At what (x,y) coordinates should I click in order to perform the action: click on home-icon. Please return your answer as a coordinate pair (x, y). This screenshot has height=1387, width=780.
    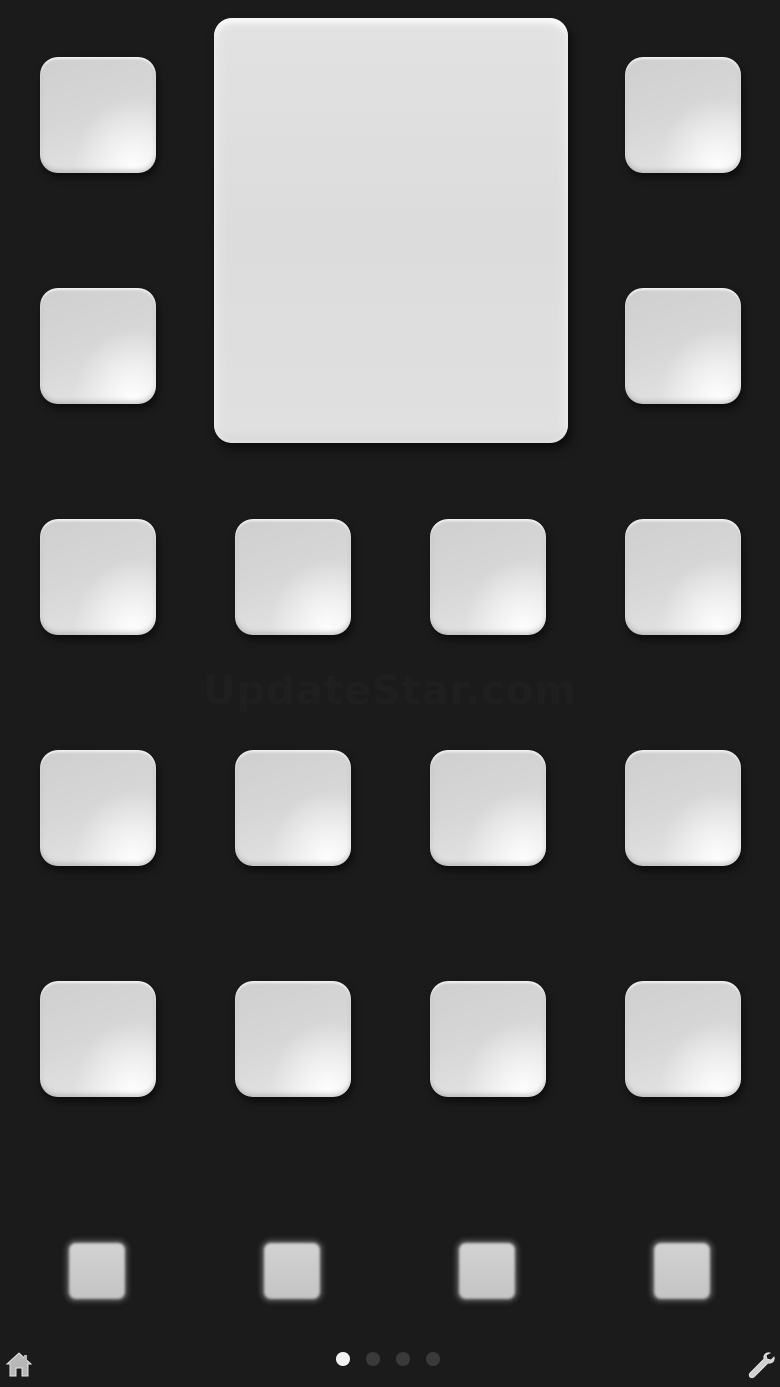
    Looking at the image, I should click on (19, 1364).